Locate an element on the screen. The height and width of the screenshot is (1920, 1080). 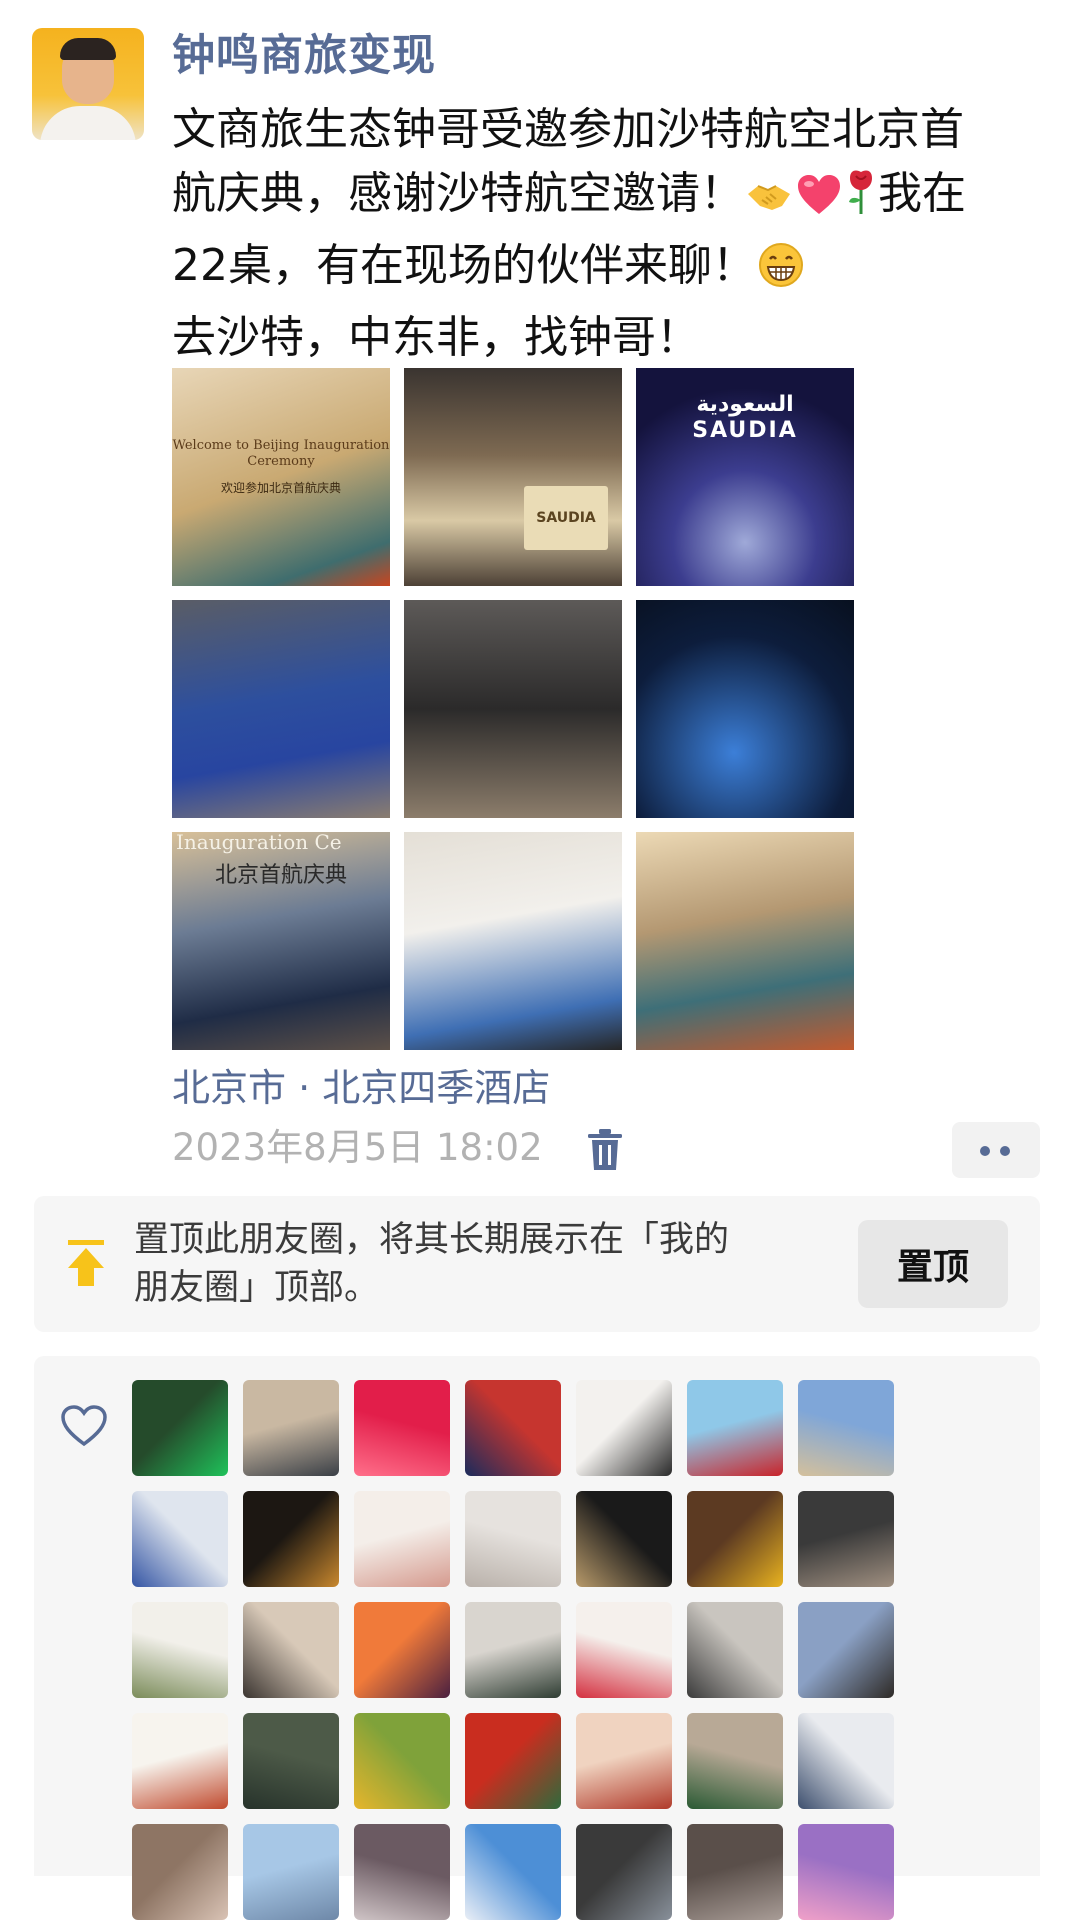
post-text-line: 文商旅生态钟哥受邀参加沙特航空北京首 is located at coordinates (568, 129).